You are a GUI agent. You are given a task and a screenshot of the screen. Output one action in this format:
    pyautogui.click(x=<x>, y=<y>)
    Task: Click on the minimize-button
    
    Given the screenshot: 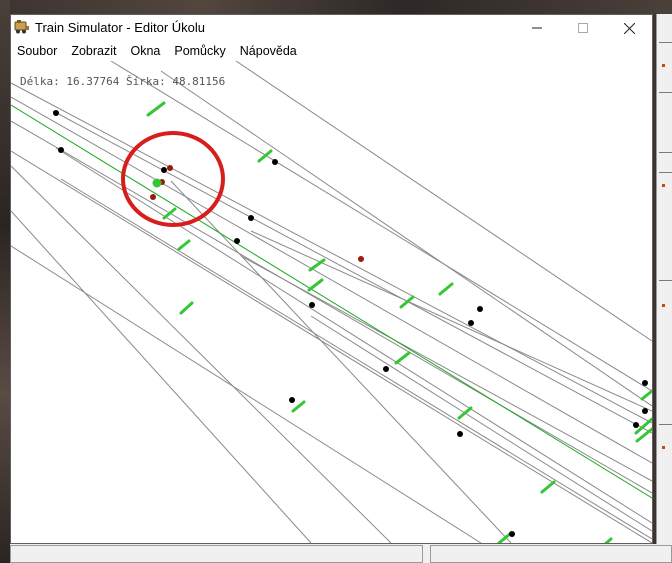 What is the action you would take?
    pyautogui.click(x=537, y=28)
    